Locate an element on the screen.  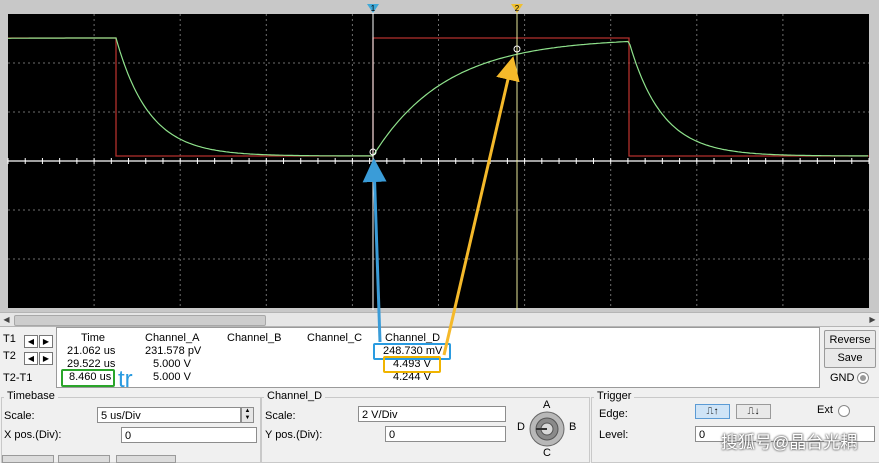
knob-label-d: D is located at coordinates (521, 427).